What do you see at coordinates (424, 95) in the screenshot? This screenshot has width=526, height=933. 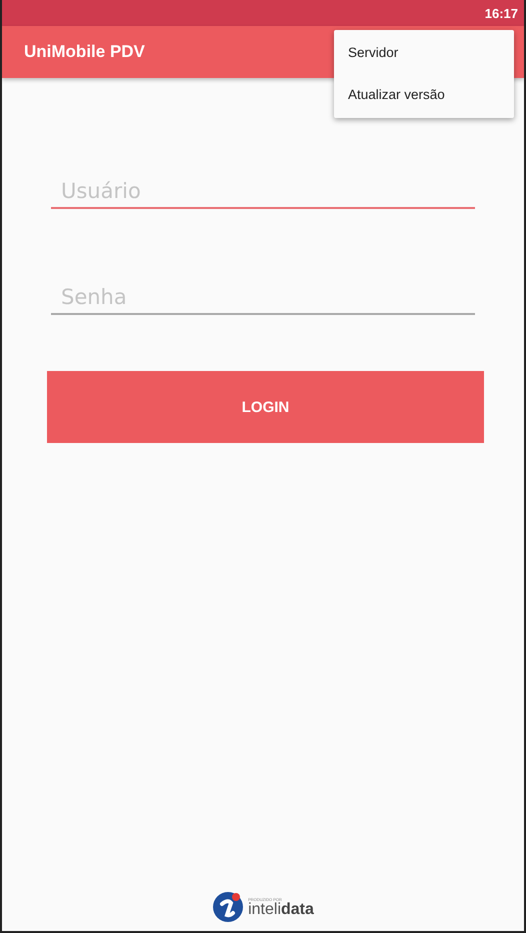 I see `menu-item: Atualizar versão` at bounding box center [424, 95].